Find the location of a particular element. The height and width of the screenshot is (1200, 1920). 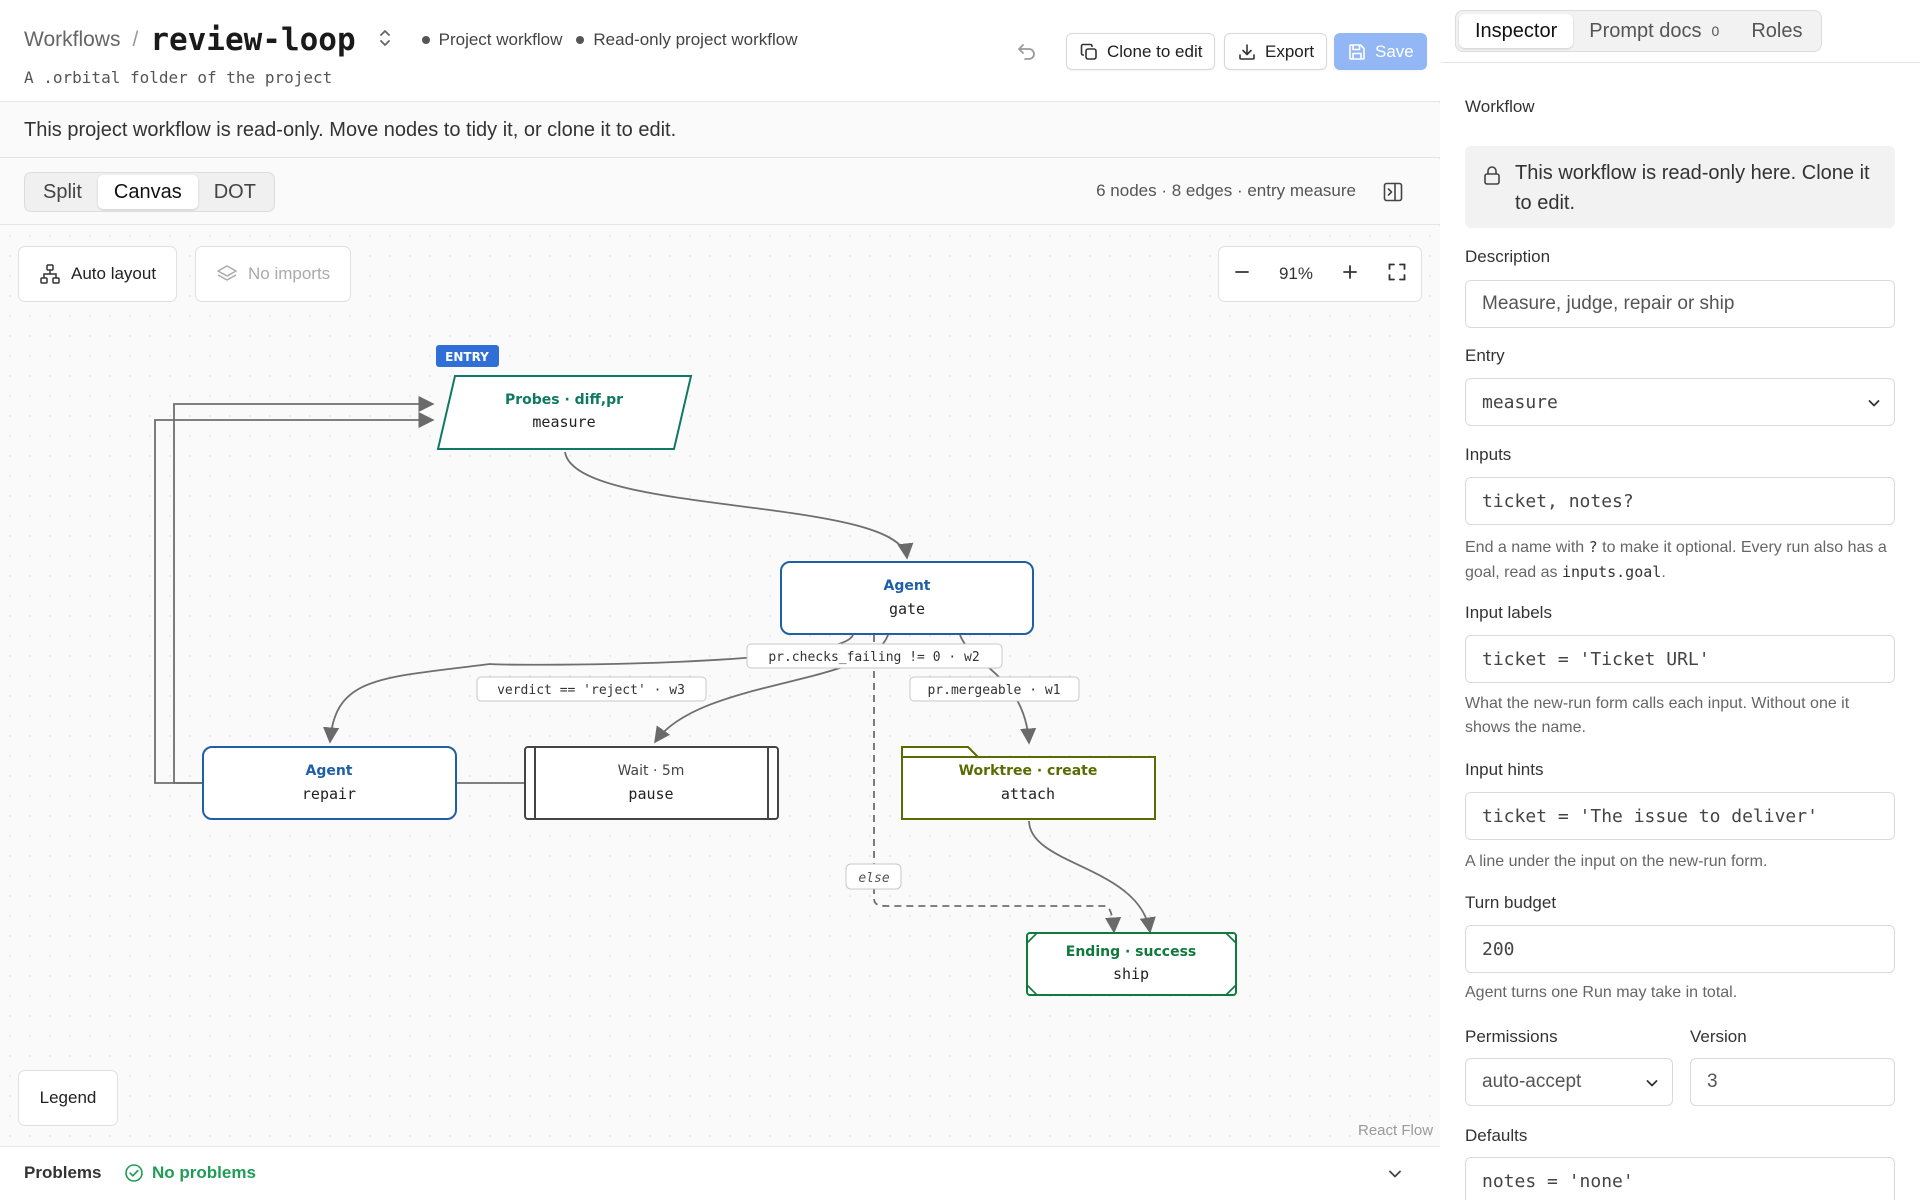

input-labels-label: Input labels is located at coordinates (1508, 612).